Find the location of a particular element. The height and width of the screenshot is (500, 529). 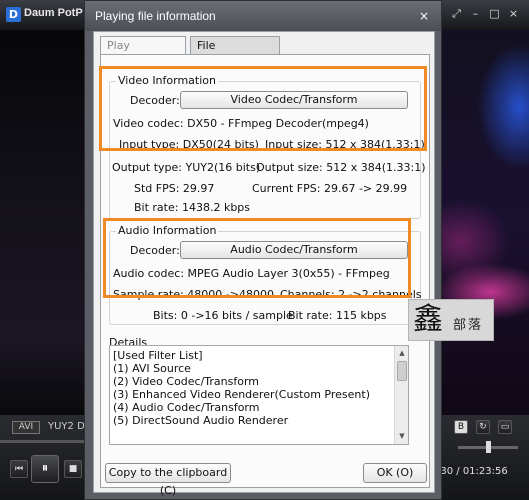

video-output-size: Output size: 512 x 384(1.33:1) is located at coordinates (341, 167).